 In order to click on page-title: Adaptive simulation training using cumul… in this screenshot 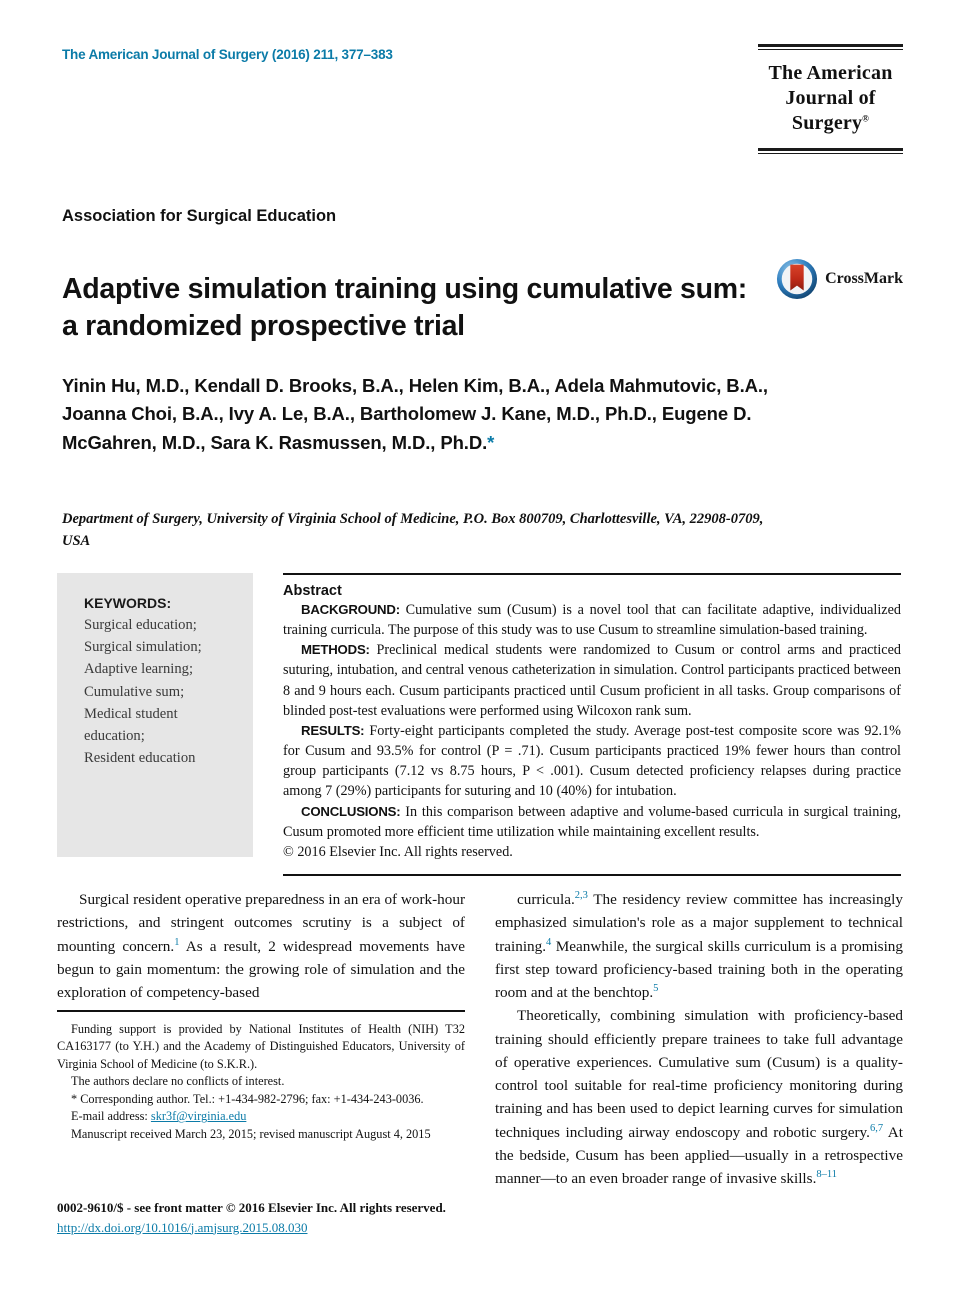, I will do `click(404, 307)`.